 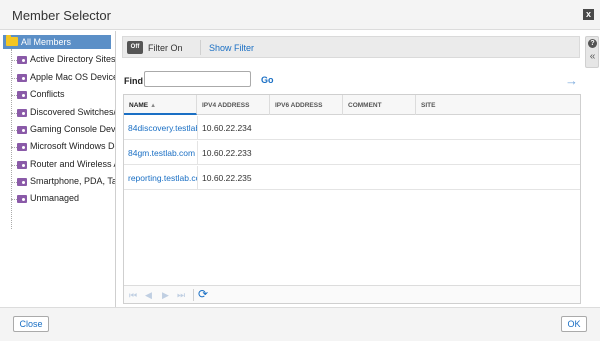 I want to click on show-filter-link: Show Filter, so click(x=231, y=48).